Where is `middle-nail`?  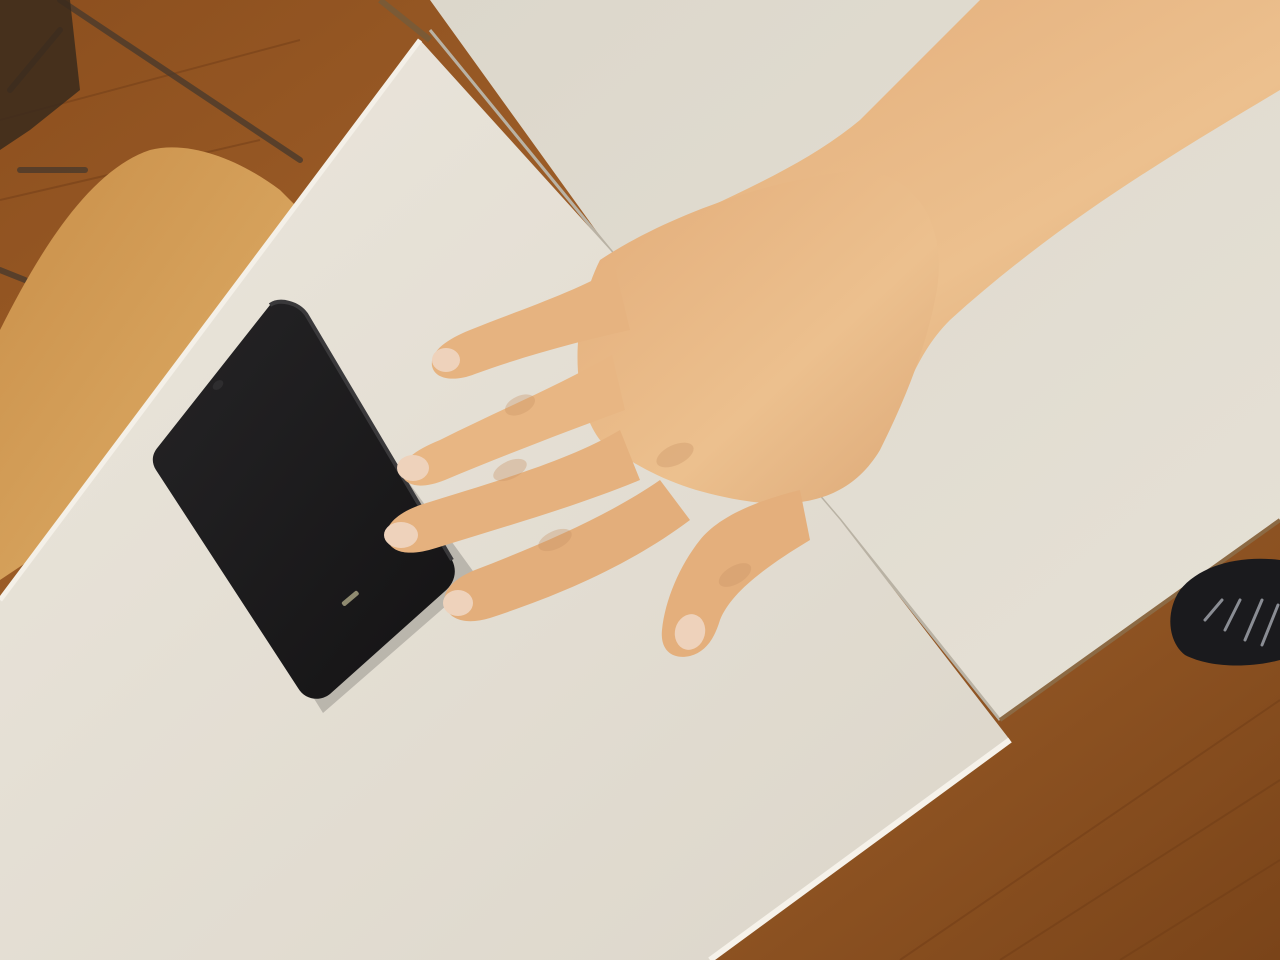 middle-nail is located at coordinates (413, 468).